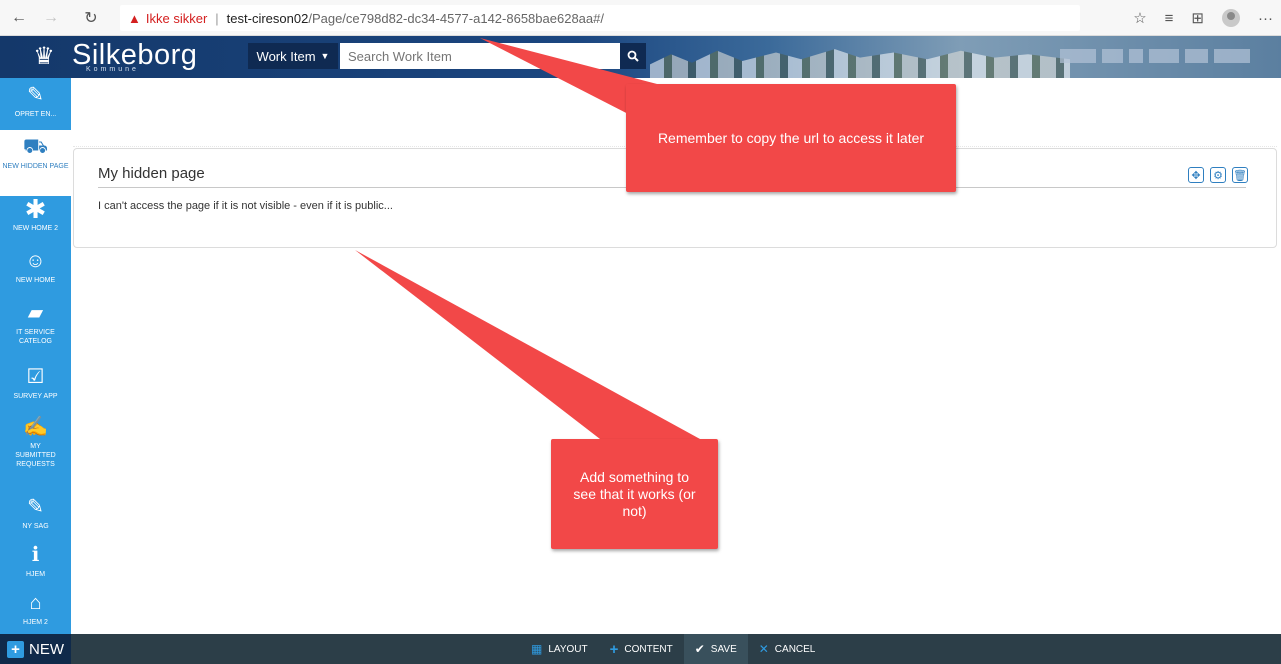 This screenshot has height=664, width=1281. Describe the element at coordinates (35, 396) in the screenshot. I see `sidebar-item-label: SURVEY APP` at that location.